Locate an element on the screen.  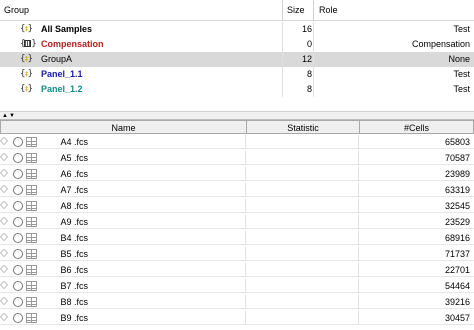
group-icon: {‡} is located at coordinates (26, 59).